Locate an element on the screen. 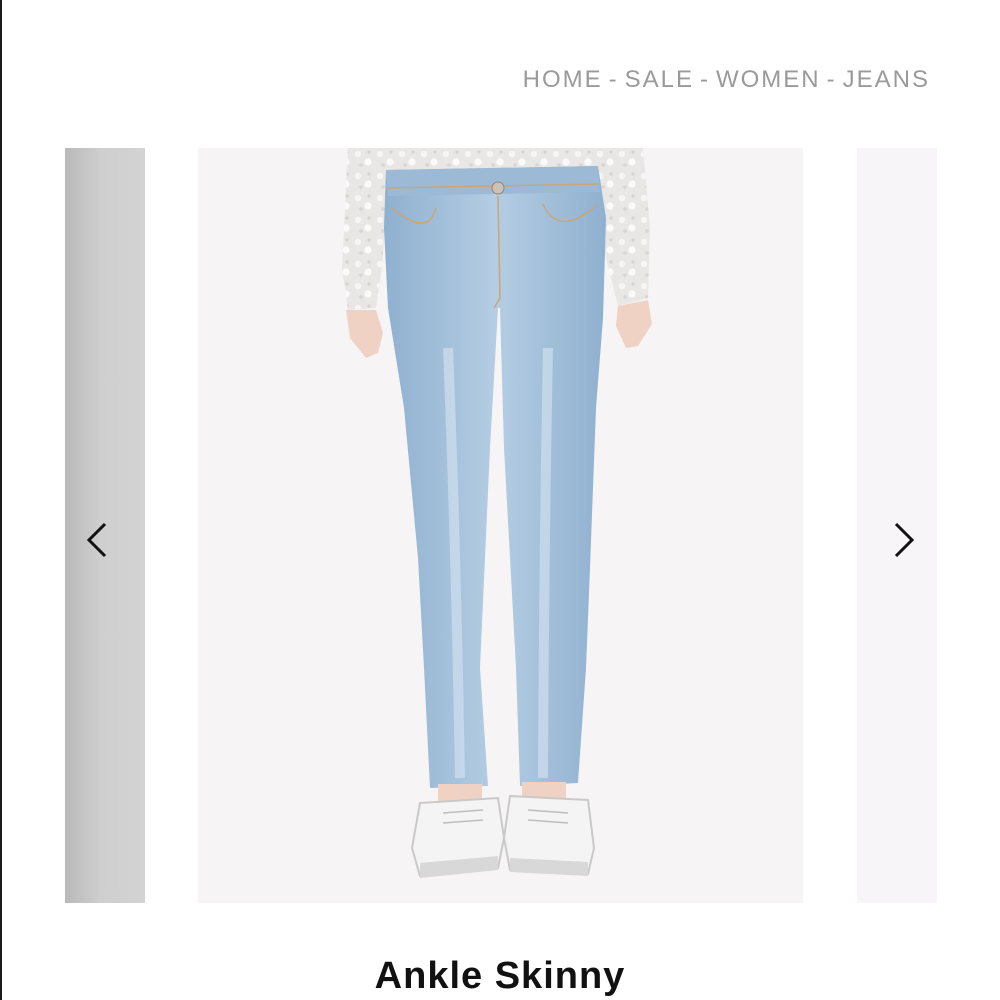  next-image-button is located at coordinates (904, 540).